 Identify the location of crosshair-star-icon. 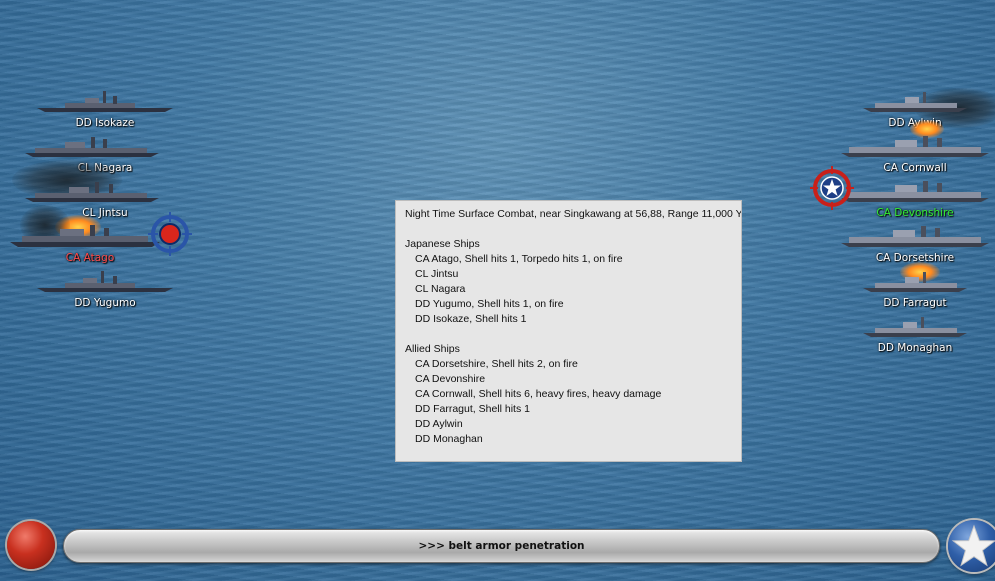
(832, 188).